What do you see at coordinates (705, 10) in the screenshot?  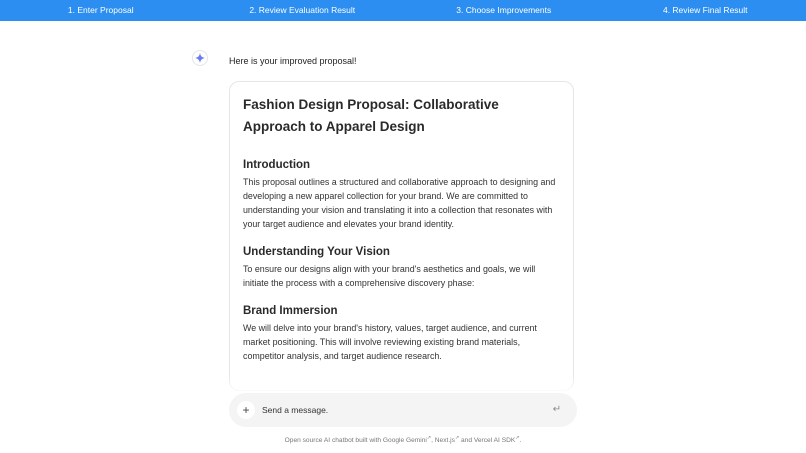 I see `step-review-final: 4. Review Final Result` at bounding box center [705, 10].